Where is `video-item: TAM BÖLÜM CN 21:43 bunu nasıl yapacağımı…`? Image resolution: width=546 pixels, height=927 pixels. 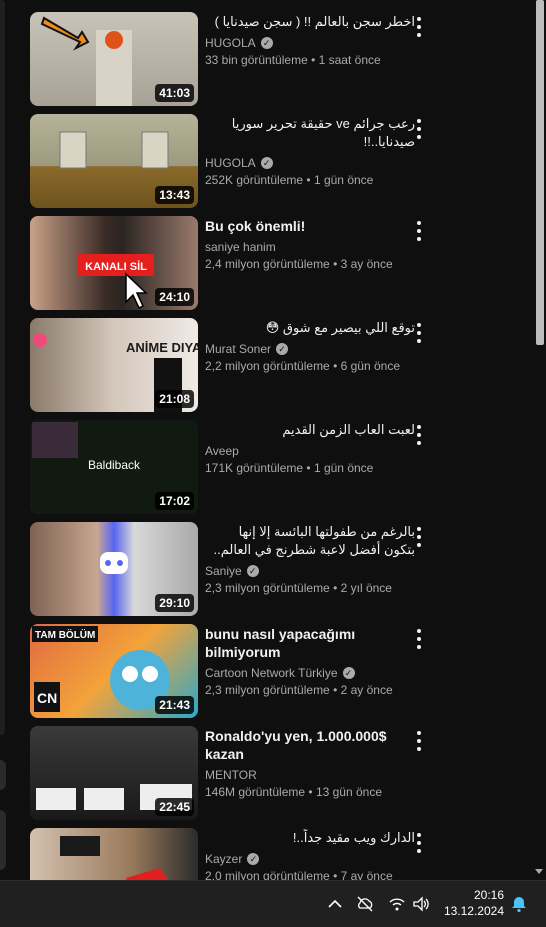 video-item: TAM BÖLÜM CN 21:43 bunu nasıl yapacağımı… is located at coordinates (280, 672).